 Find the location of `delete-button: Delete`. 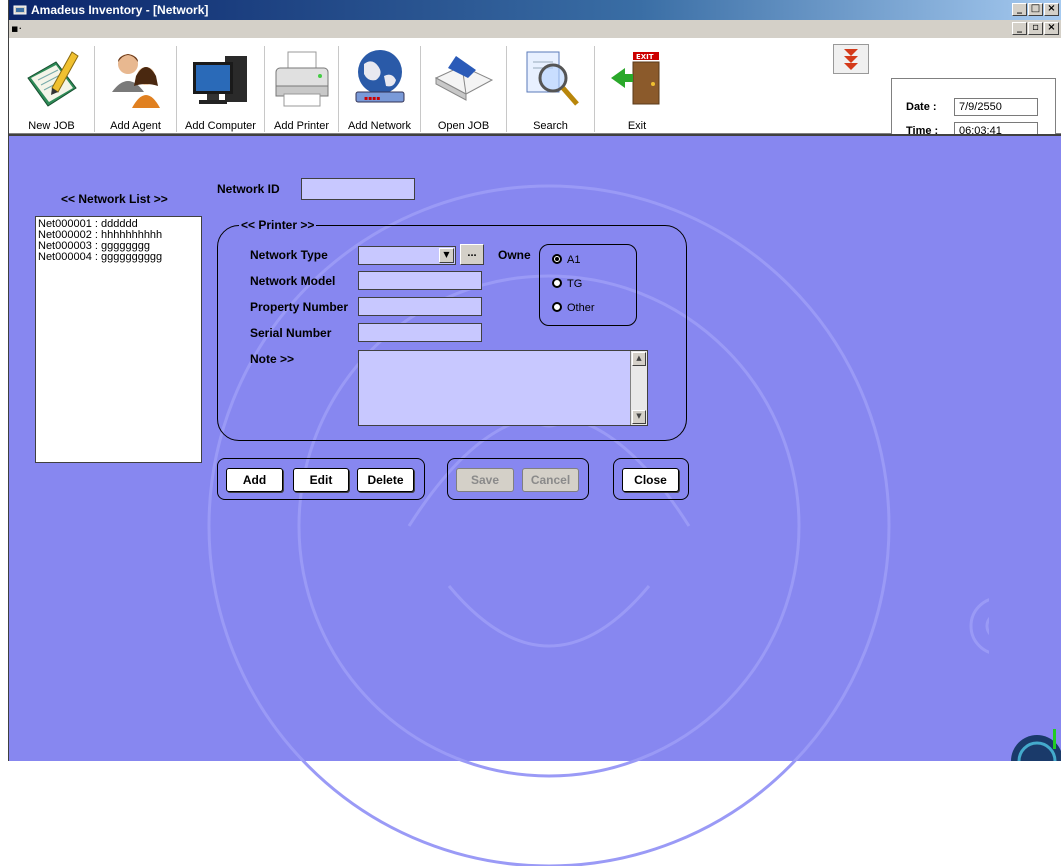

delete-button: Delete is located at coordinates (385, 480).